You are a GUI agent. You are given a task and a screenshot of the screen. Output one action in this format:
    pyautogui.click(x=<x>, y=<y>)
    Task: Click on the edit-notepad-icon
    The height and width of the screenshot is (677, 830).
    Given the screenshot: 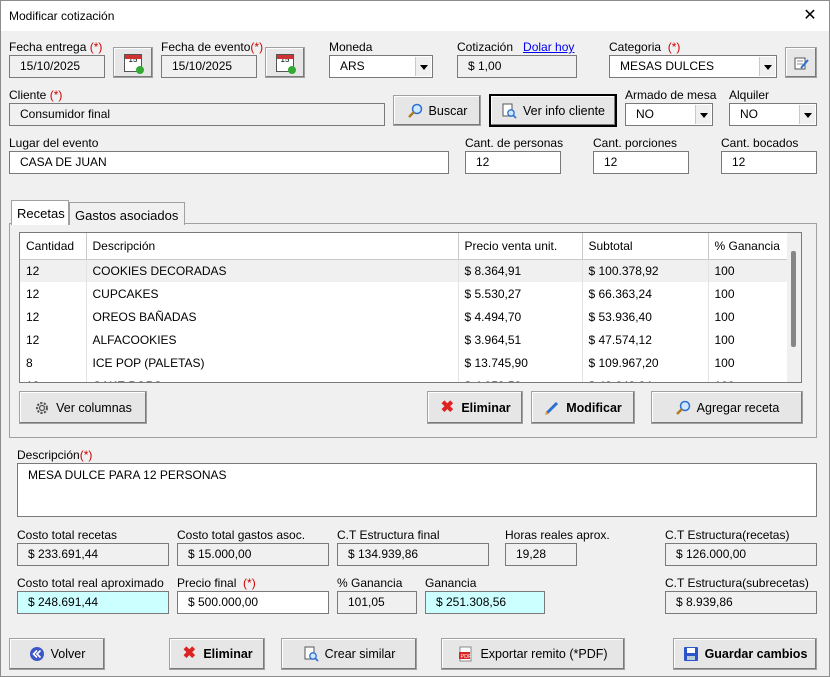 What is the action you would take?
    pyautogui.click(x=801, y=63)
    